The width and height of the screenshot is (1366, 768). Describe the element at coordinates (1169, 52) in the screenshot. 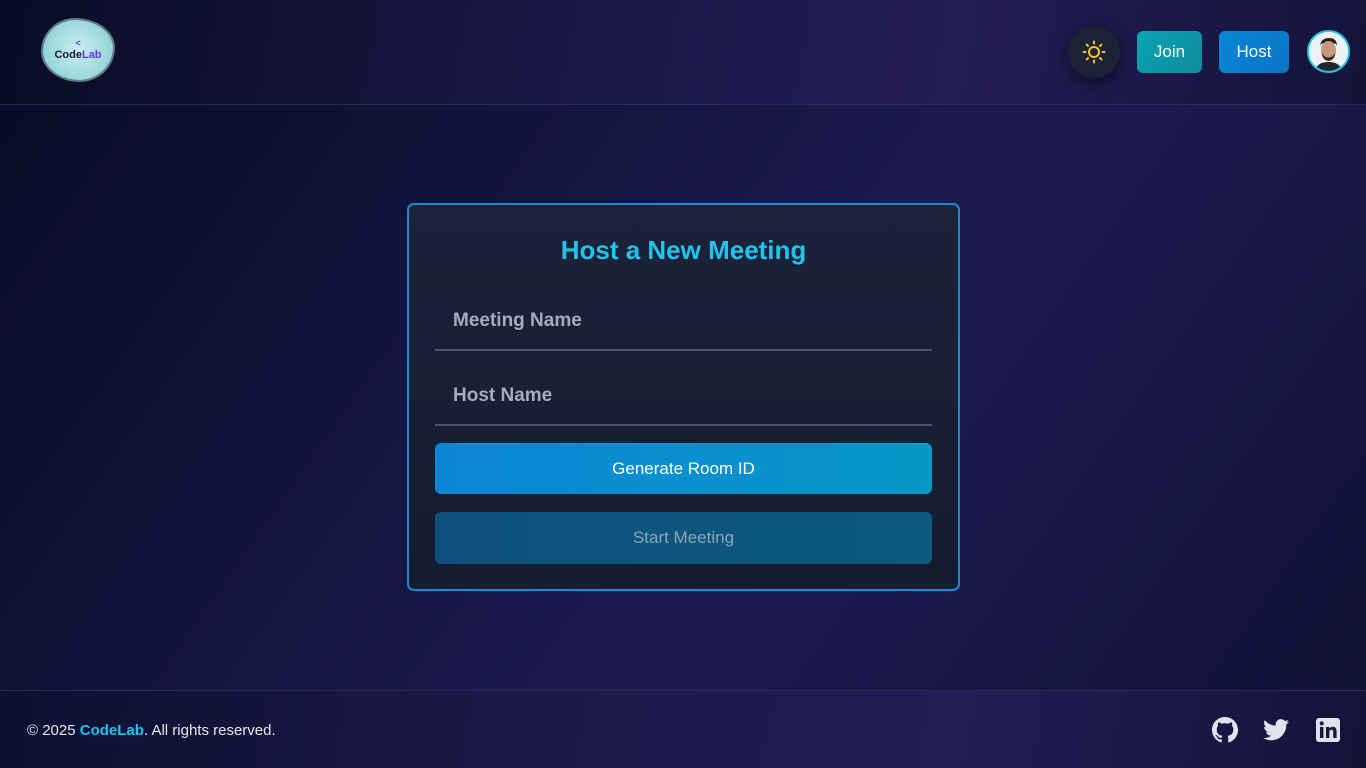

I see `join-button: Join` at that location.